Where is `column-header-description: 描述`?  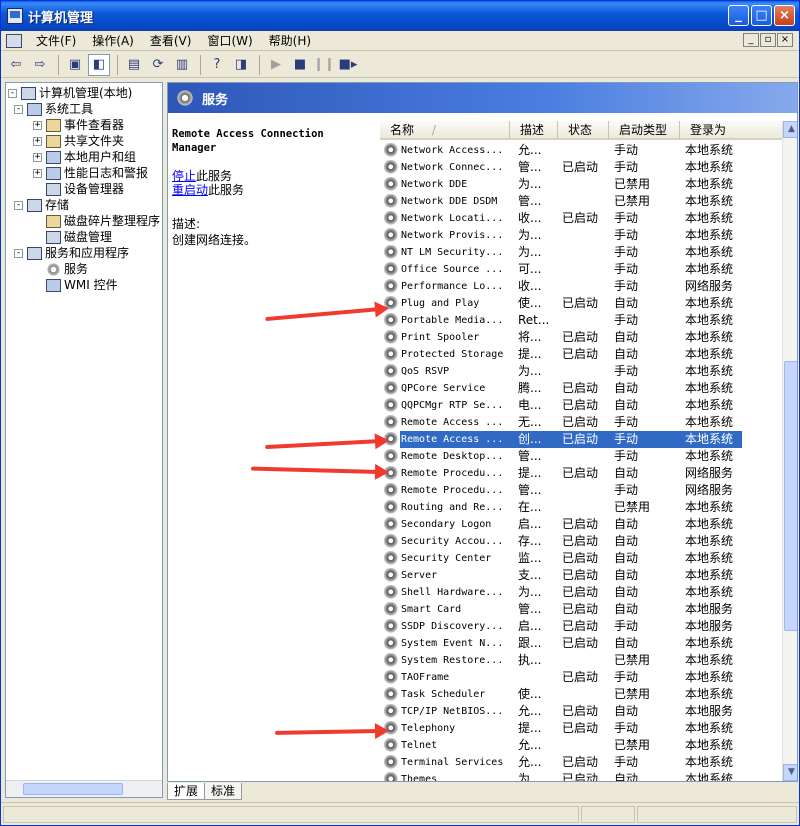 column-header-description: 描述 is located at coordinates (534, 130).